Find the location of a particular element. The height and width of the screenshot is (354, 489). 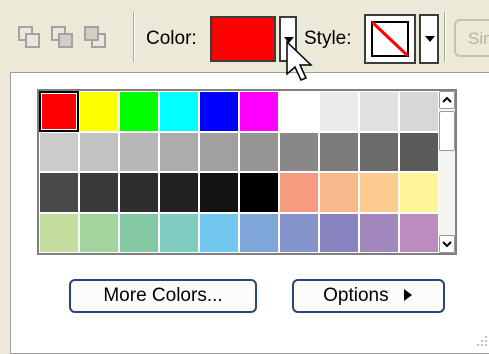

bring-forward-icon is located at coordinates (95, 37).